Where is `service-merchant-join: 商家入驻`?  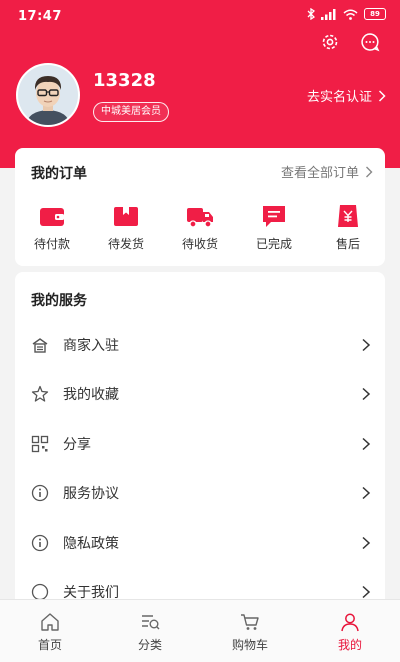
service-merchant-join: 商家入驻 is located at coordinates (200, 345).